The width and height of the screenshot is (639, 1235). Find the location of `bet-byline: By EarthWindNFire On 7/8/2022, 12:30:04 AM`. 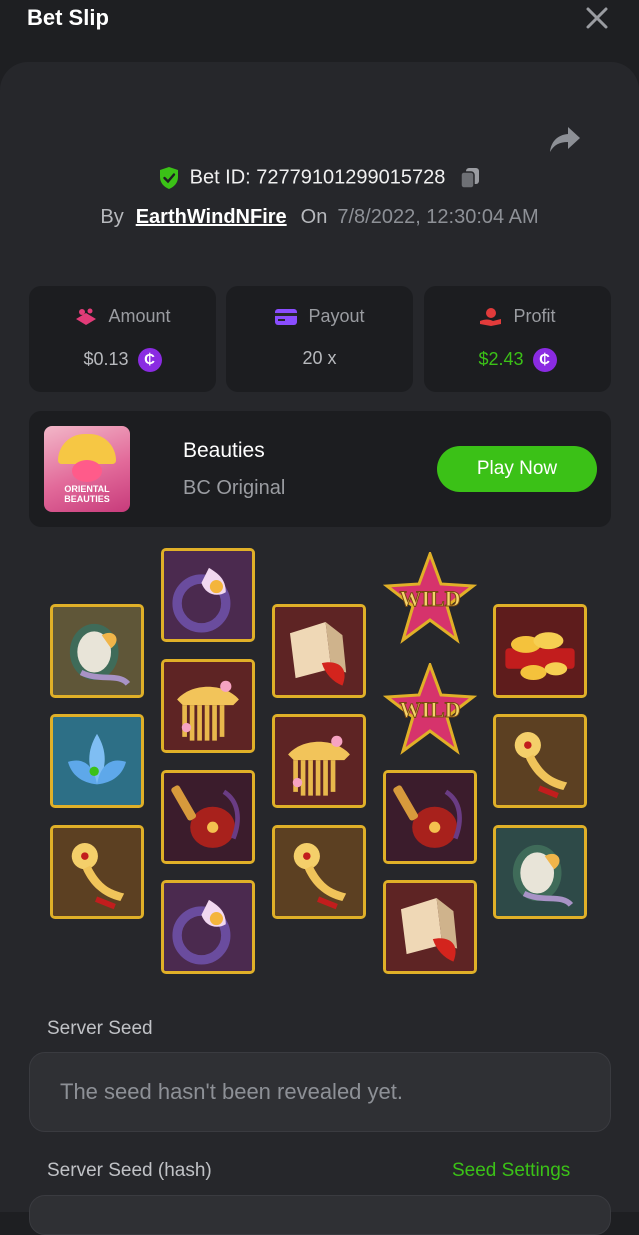

bet-byline: By EarthWindNFire On 7/8/2022, 12:30:04 AM is located at coordinates (319, 217).